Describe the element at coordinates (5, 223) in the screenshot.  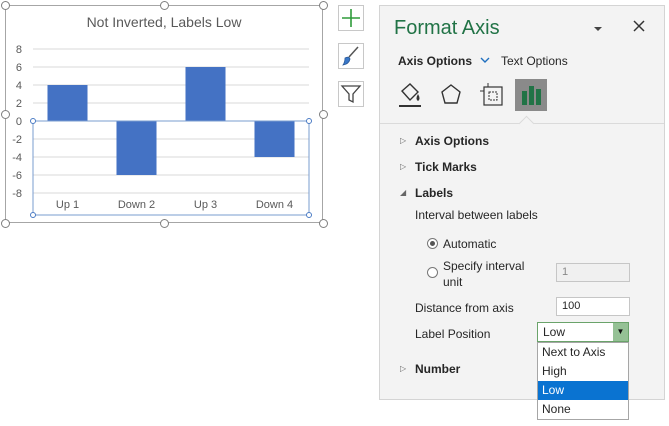
I see `resize-handle-bottom-left` at that location.